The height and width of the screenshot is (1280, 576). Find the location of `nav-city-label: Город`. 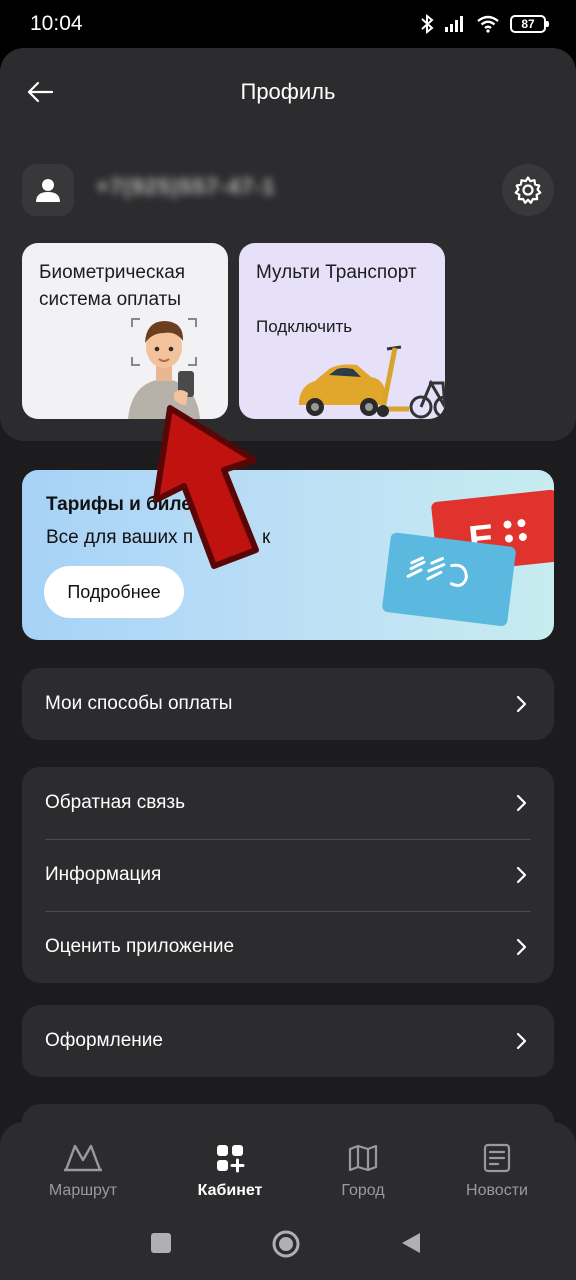

nav-city-label: Город is located at coordinates (363, 1190).